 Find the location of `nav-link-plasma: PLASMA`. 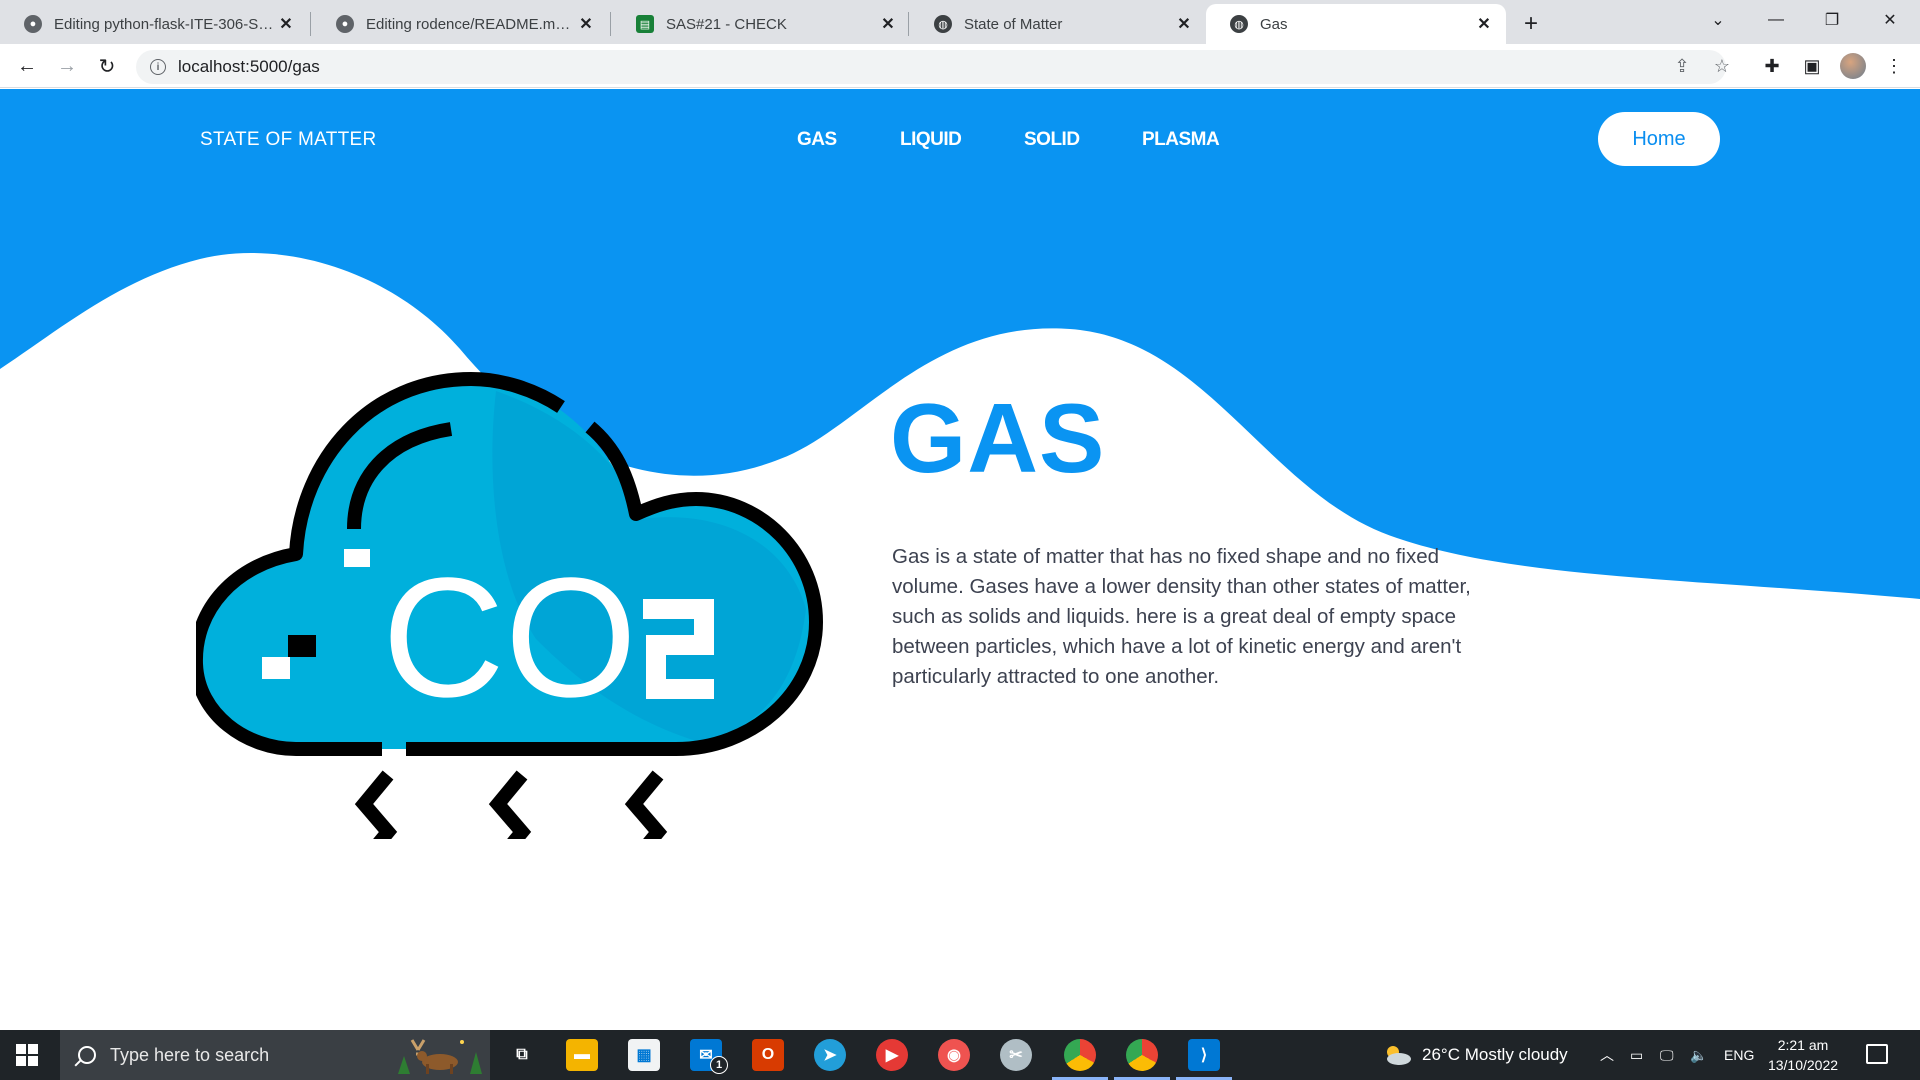

nav-link-plasma: PLASMA is located at coordinates (1181, 140).